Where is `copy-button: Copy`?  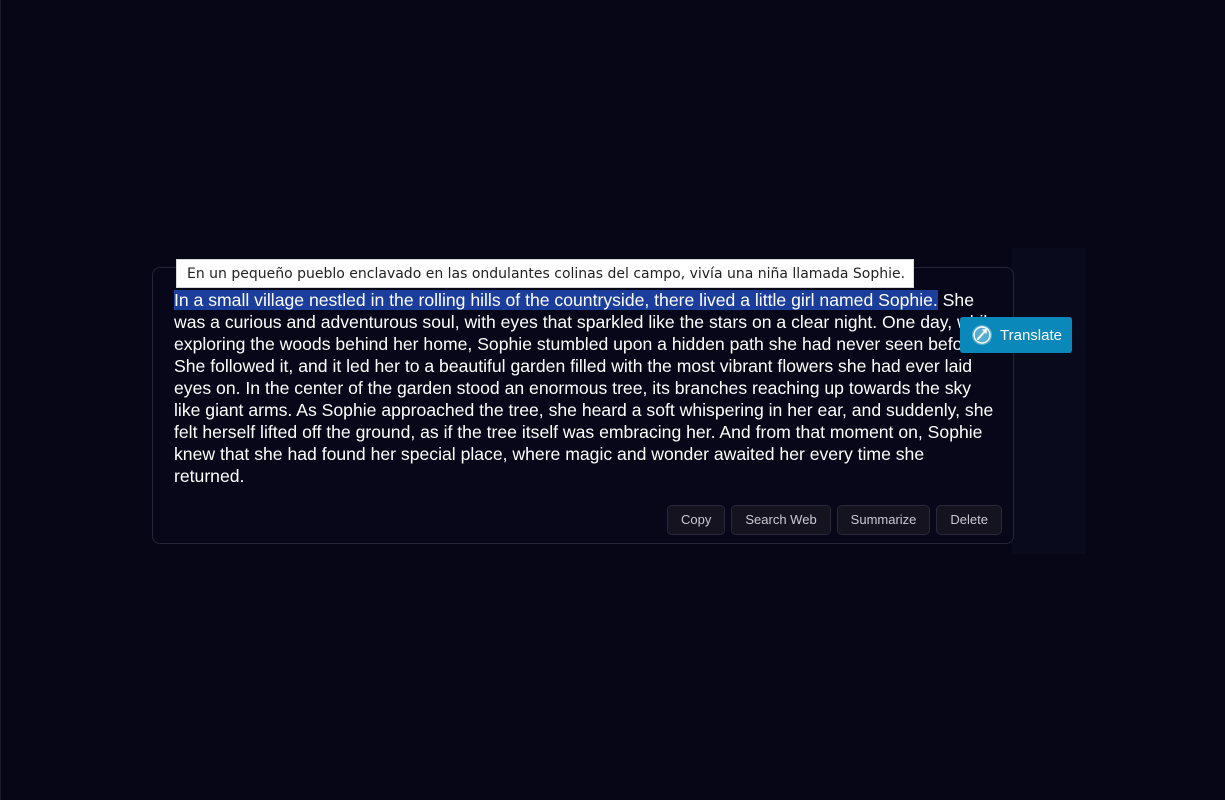 copy-button: Copy is located at coordinates (696, 520).